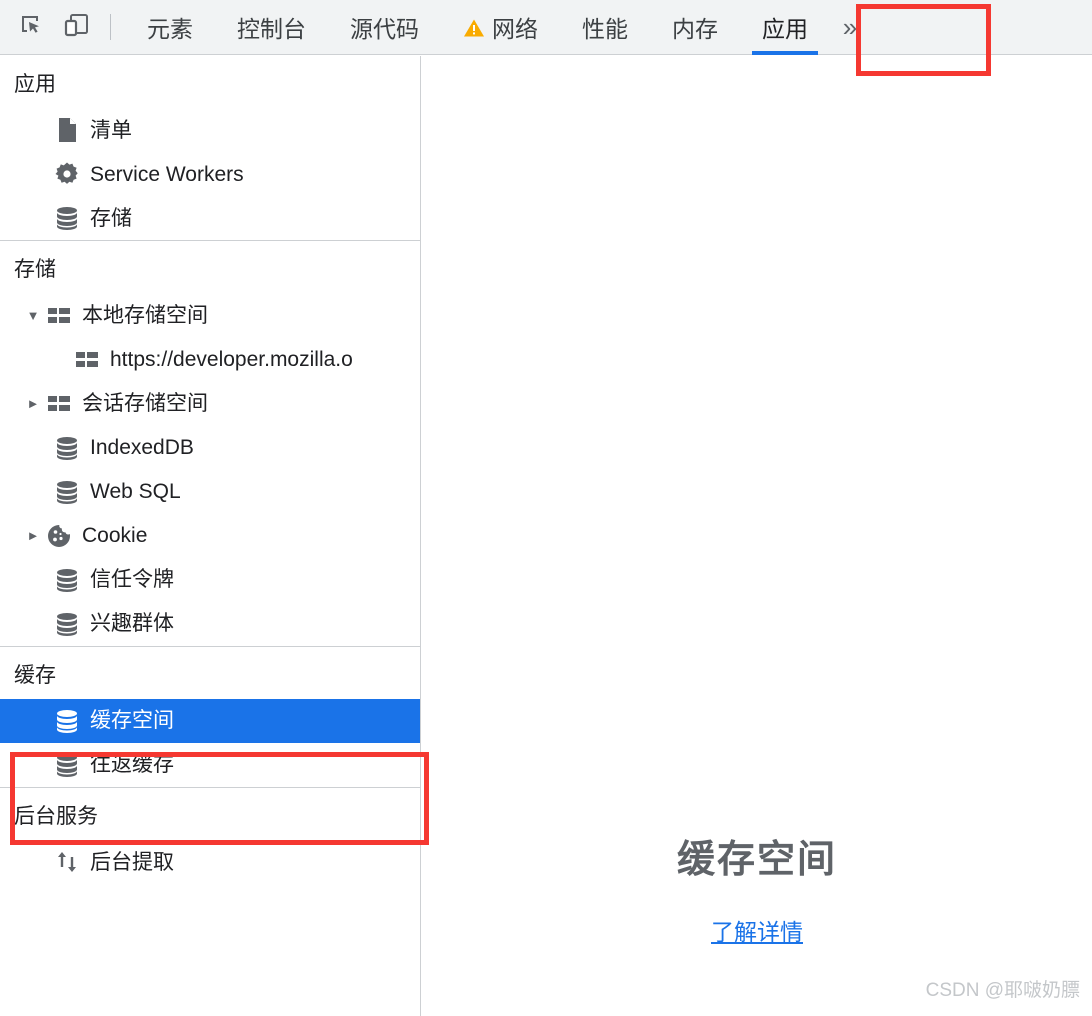 The image size is (1092, 1016). Describe the element at coordinates (210, 862) in the screenshot. I see `sidebar-item-background-fetch: 后台提取` at that location.